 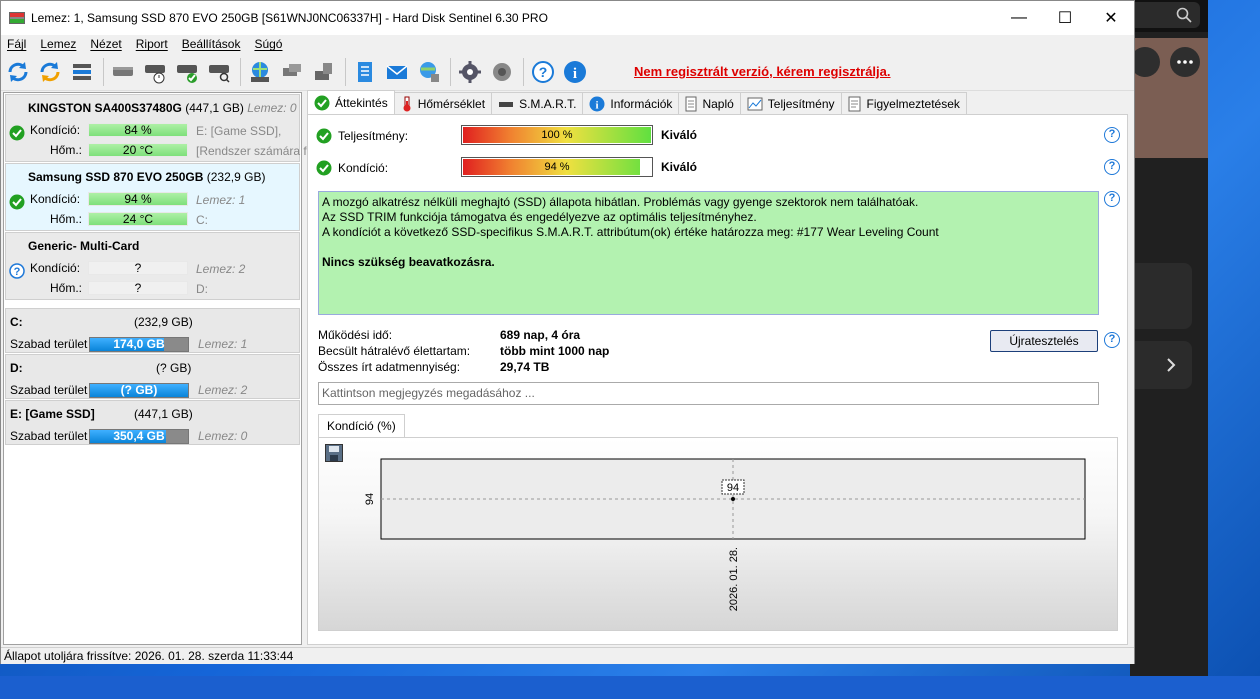 I want to click on temp-bar: 20 °C, so click(x=138, y=150).